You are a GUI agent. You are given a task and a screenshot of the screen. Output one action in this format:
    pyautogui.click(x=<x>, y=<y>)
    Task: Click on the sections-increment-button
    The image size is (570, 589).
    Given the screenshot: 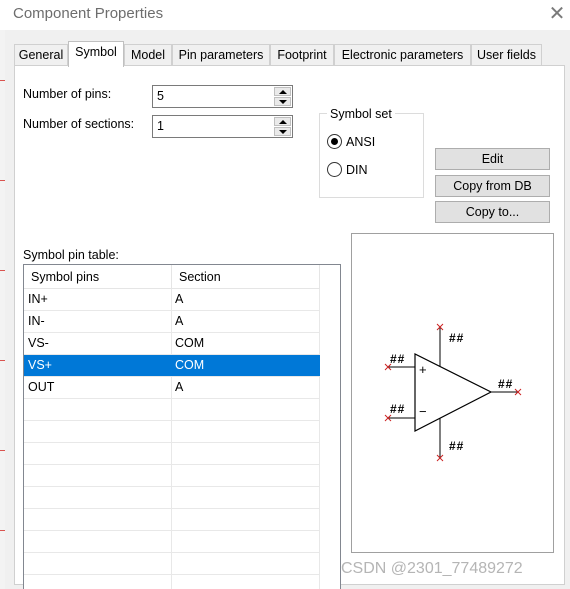 What is the action you would take?
    pyautogui.click(x=282, y=121)
    